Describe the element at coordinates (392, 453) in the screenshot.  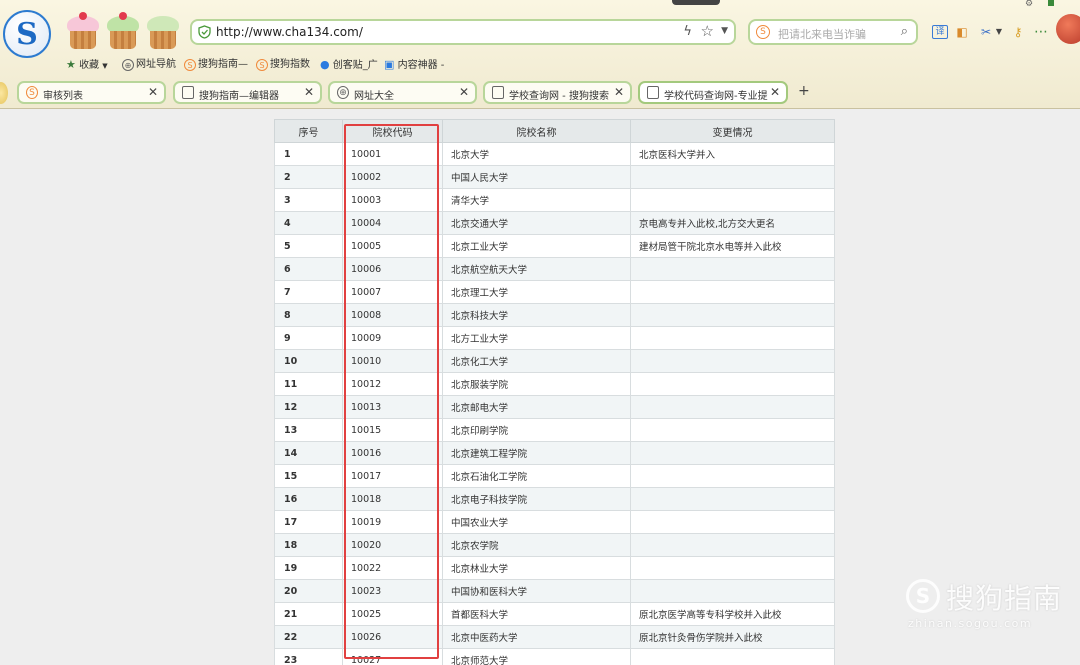
I see `school-code-cell: 10016` at that location.